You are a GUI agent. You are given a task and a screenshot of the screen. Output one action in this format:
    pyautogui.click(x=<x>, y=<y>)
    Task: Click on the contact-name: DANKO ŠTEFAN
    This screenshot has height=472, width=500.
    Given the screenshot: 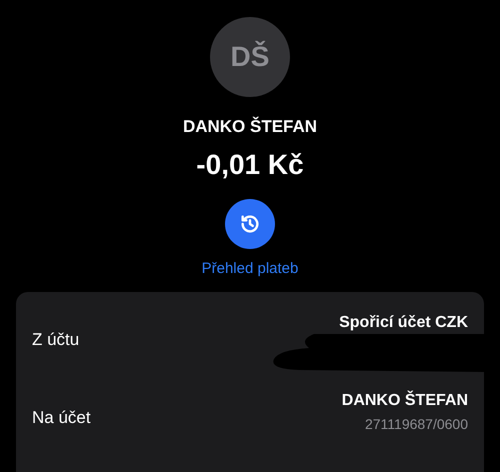 What is the action you would take?
    pyautogui.click(x=250, y=127)
    